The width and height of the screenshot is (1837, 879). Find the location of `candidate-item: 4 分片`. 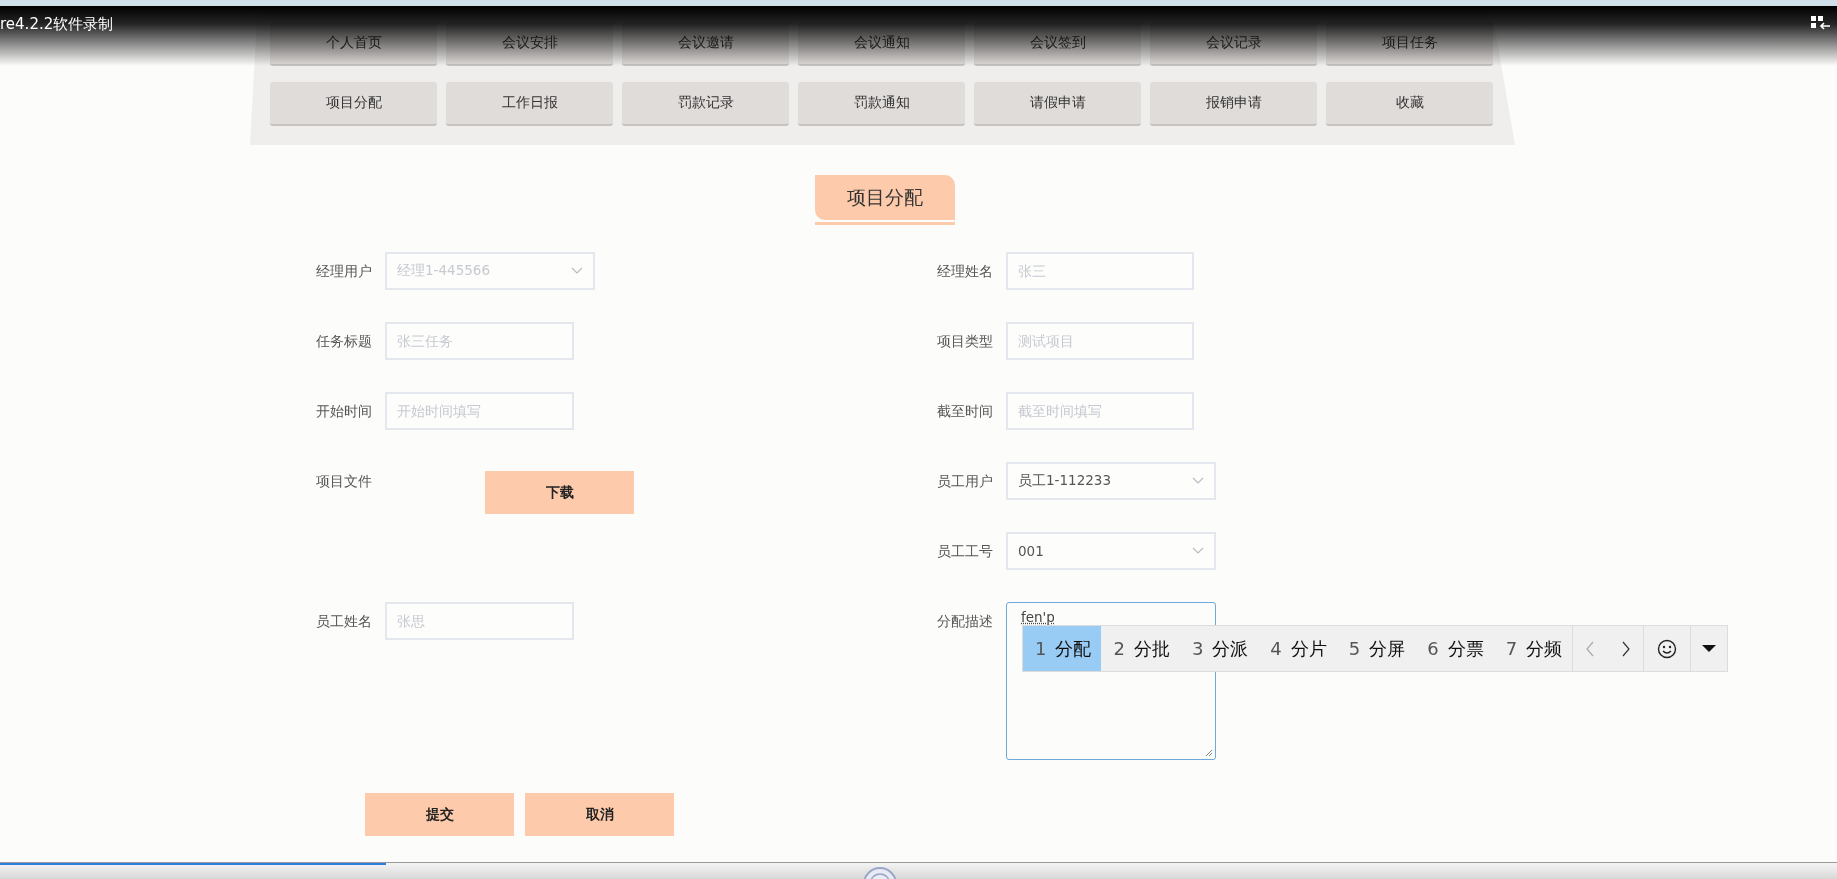

candidate-item: 4 分片 is located at coordinates (1297, 648).